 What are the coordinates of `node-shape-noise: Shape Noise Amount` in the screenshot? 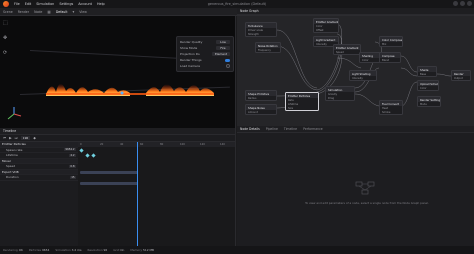 It's located at (261, 109).